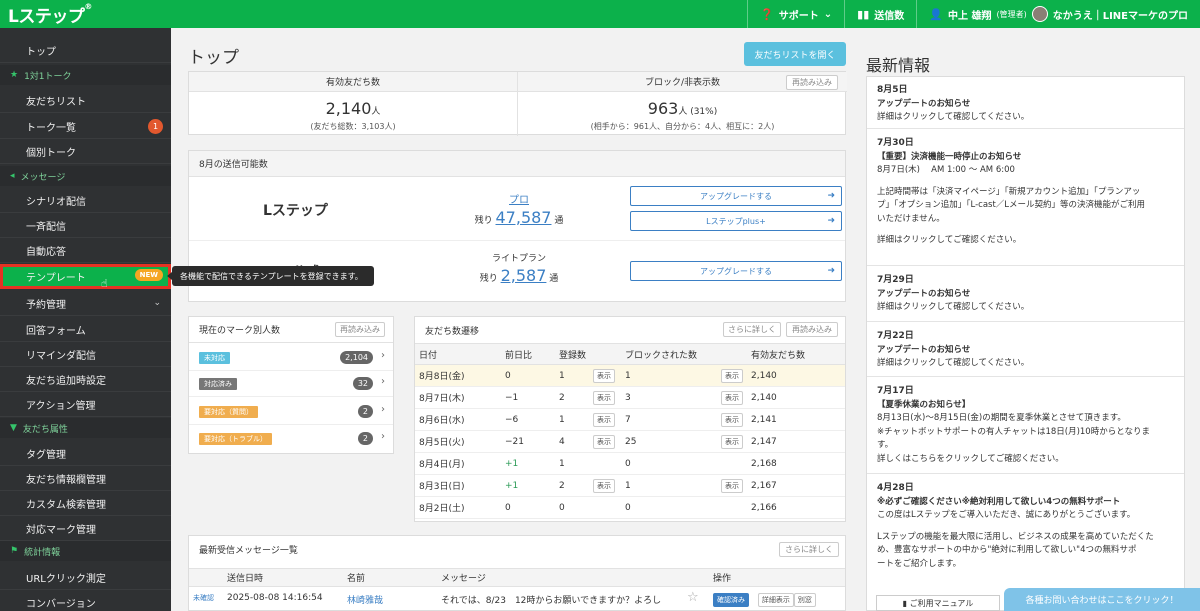 This screenshot has width=1200, height=611. Describe the element at coordinates (85, 354) in the screenshot. I see `sidebar-item-reminder: リマインダ配信` at that location.